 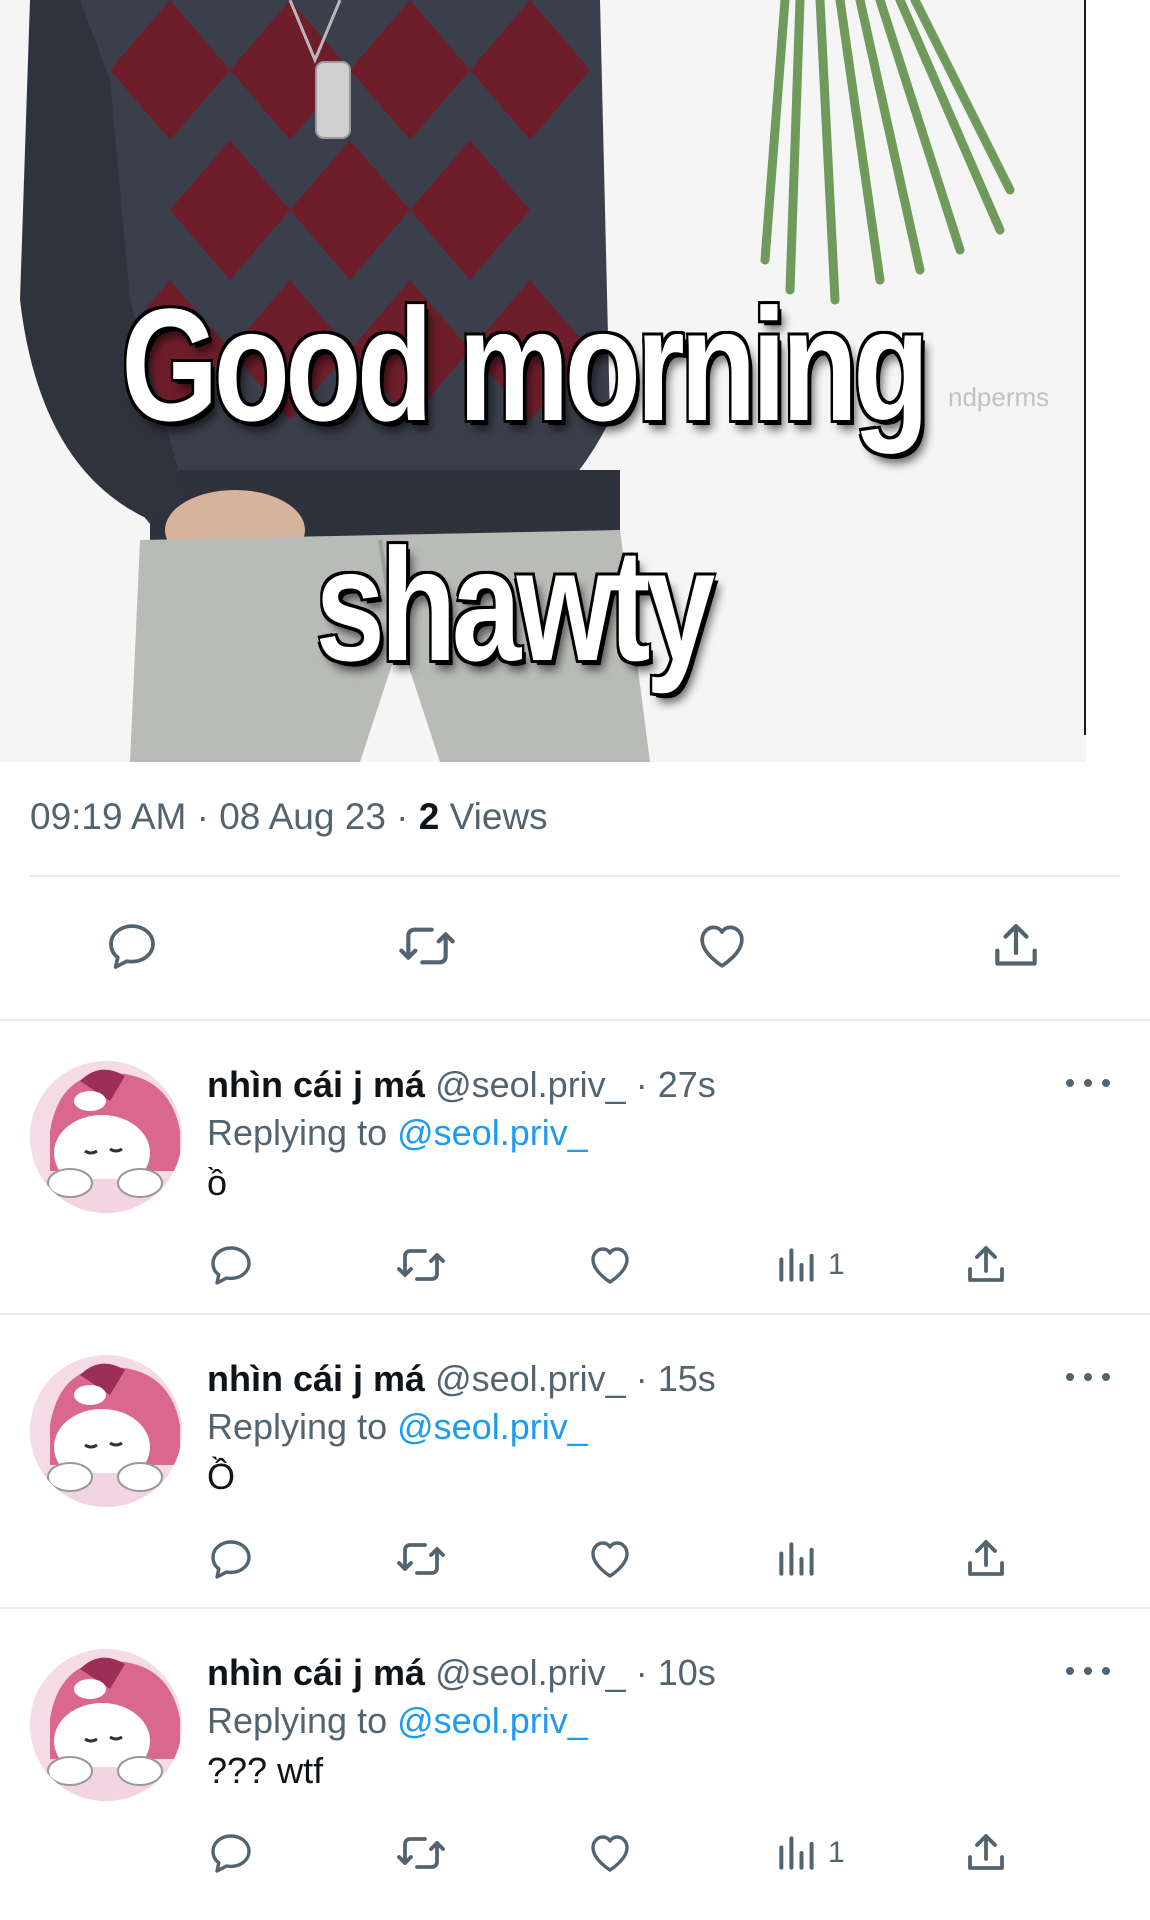 I want to click on reply-text: Ồ, so click(x=221, y=1476).